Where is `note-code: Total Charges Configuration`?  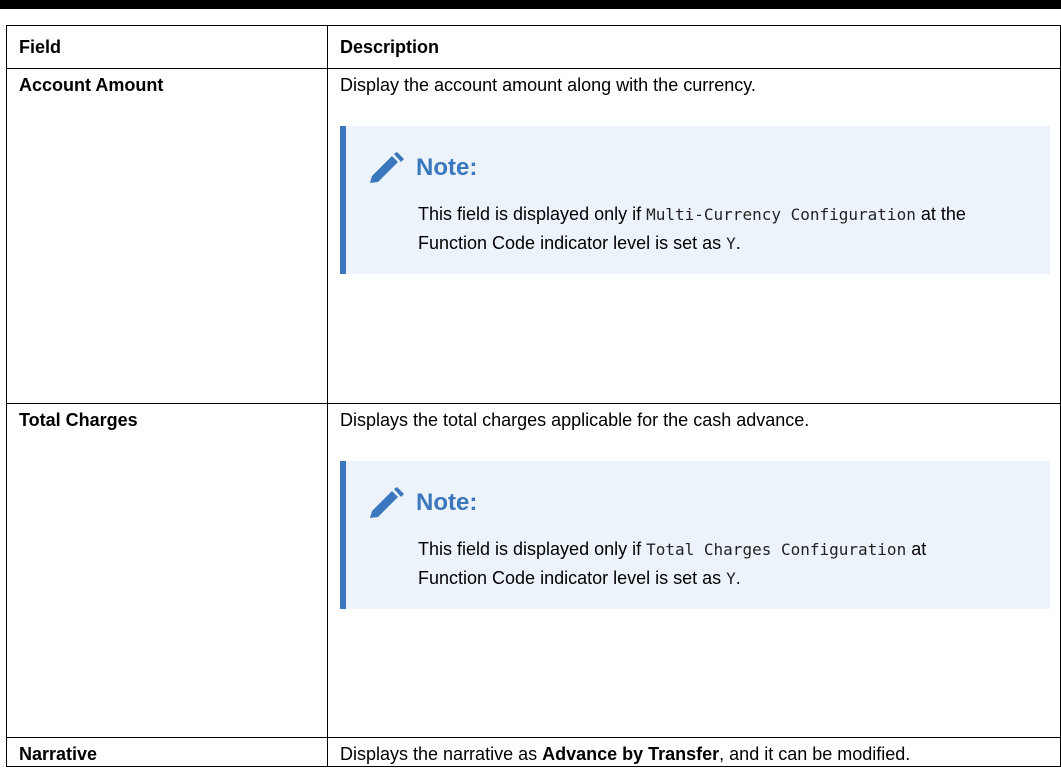
note-code: Total Charges Configuration is located at coordinates (776, 549).